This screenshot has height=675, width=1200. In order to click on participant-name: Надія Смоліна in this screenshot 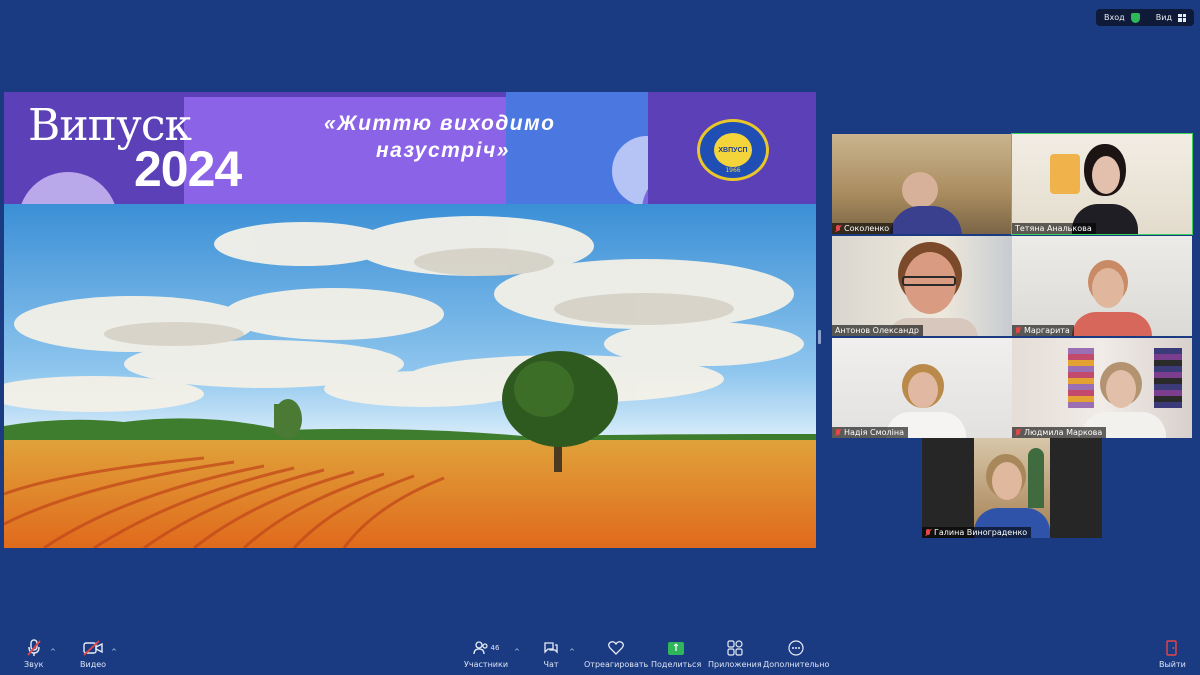, I will do `click(874, 432)`.